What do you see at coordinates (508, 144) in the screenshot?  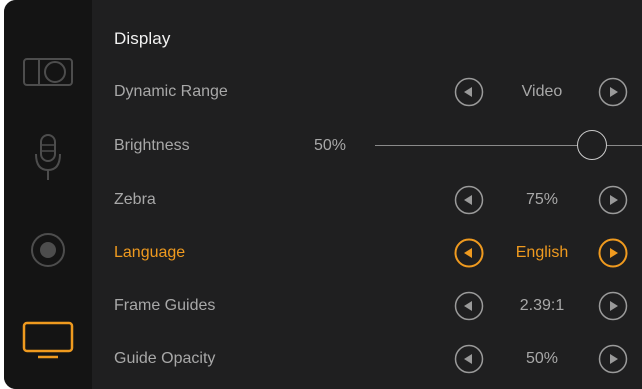 I see `brightness-slider` at bounding box center [508, 144].